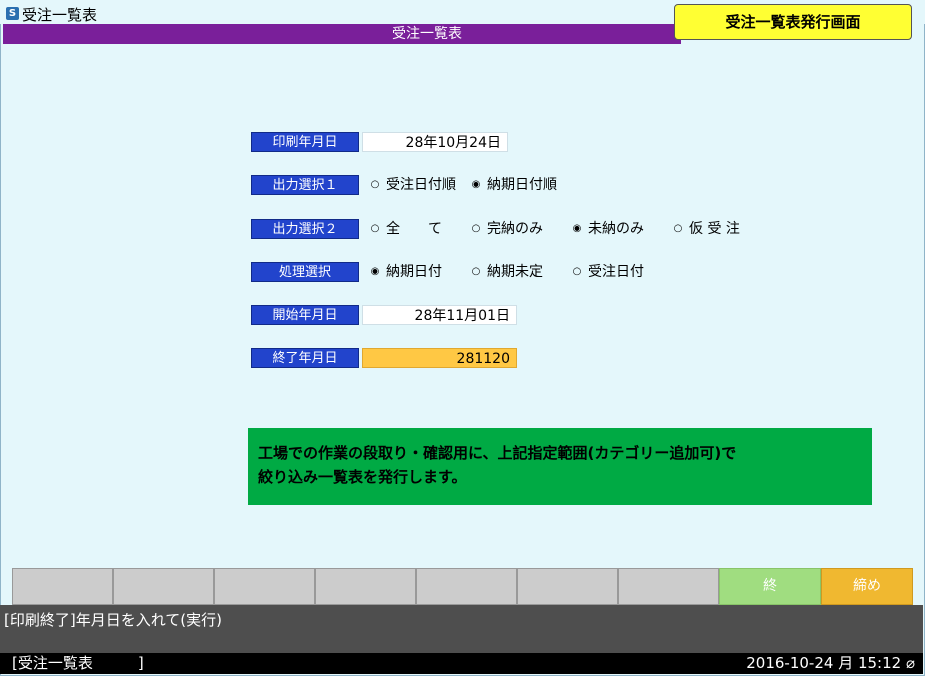  Describe the element at coordinates (305, 229) in the screenshot. I see `output-select2-label: 出力選択２` at that location.